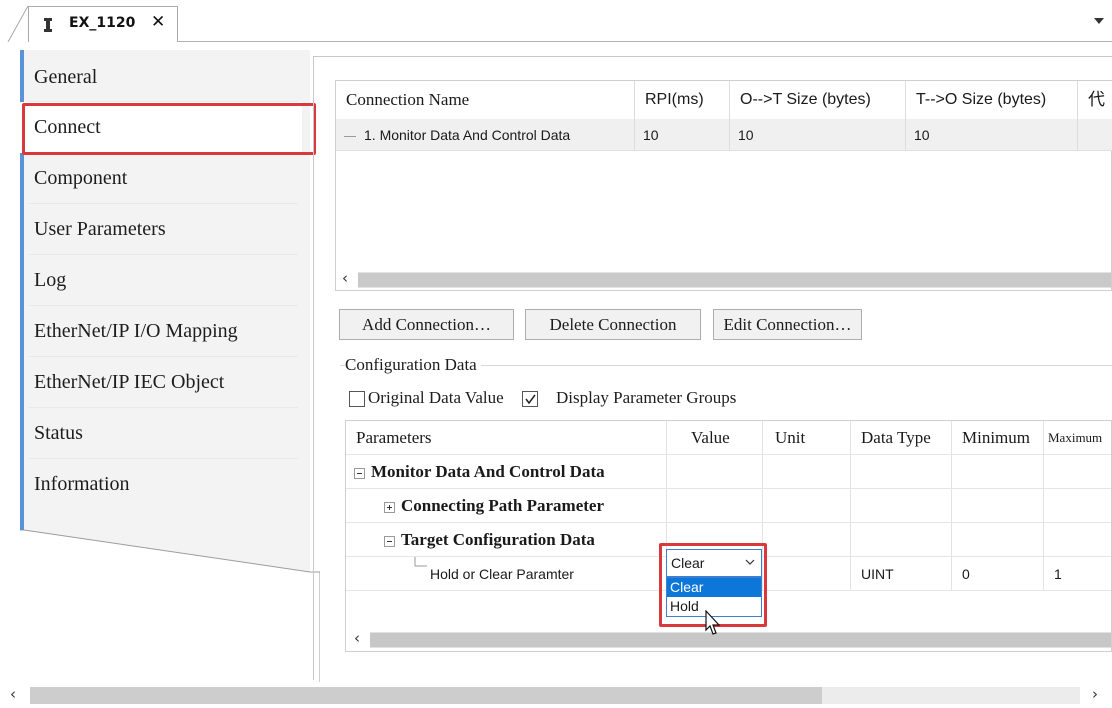 The height and width of the screenshot is (708, 1112). I want to click on nav-item-log: Log, so click(161, 280).